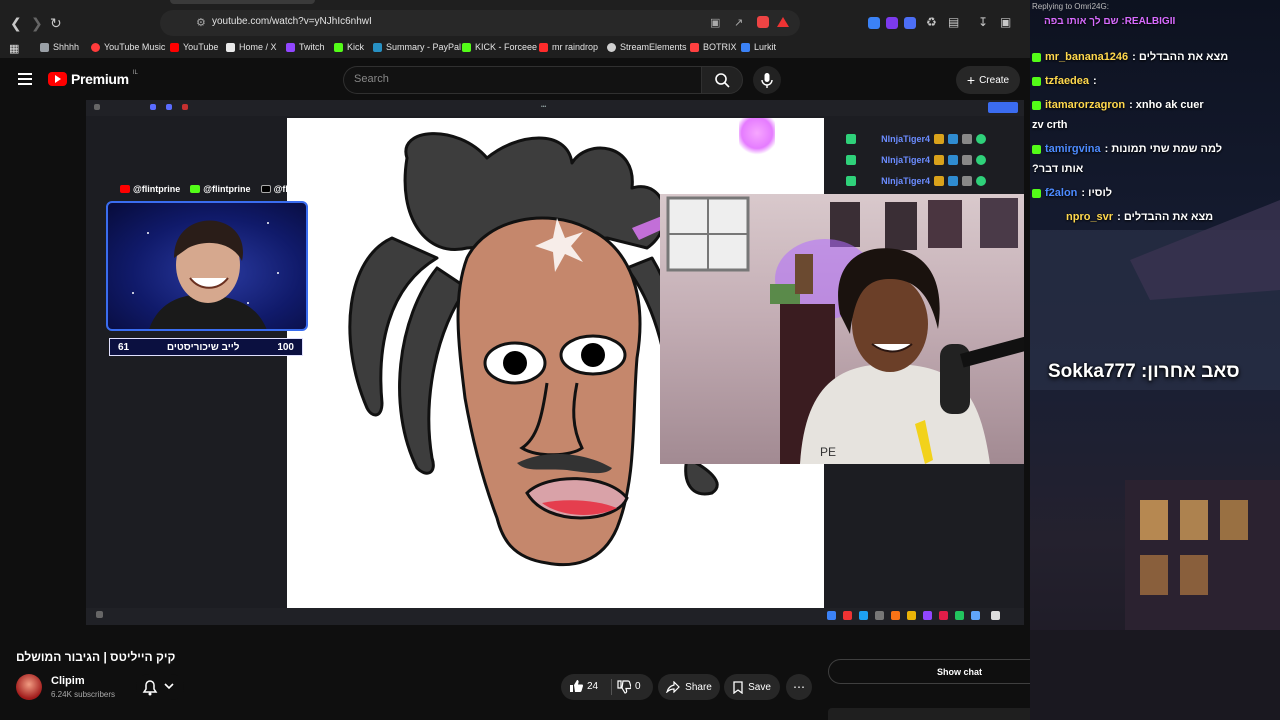  What do you see at coordinates (128, 47) in the screenshot?
I see `bookmark-youtube-music: YouTube Music` at bounding box center [128, 47].